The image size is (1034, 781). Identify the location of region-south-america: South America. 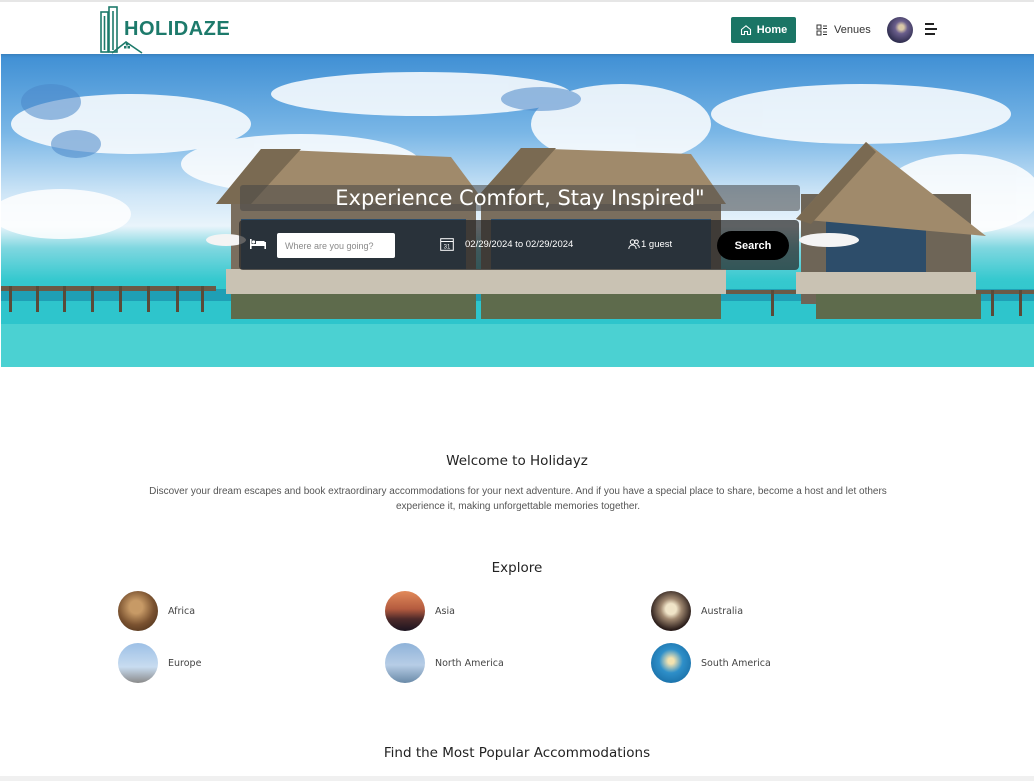
(711, 663).